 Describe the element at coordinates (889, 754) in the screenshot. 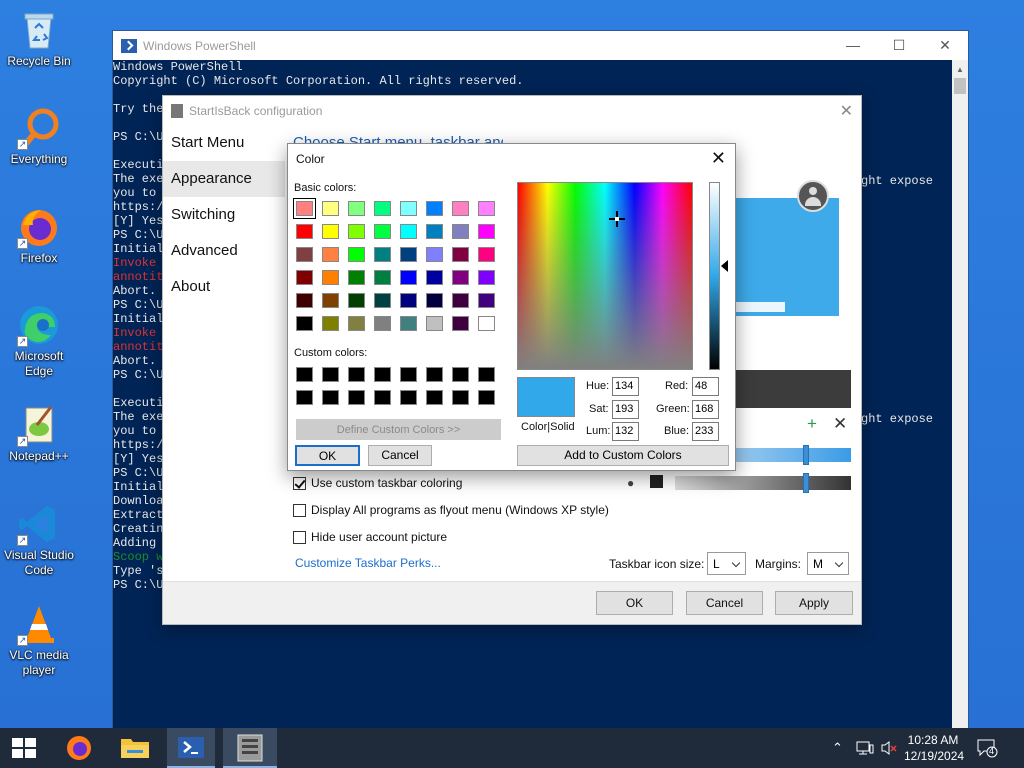

I see `volume-muted-icon` at that location.